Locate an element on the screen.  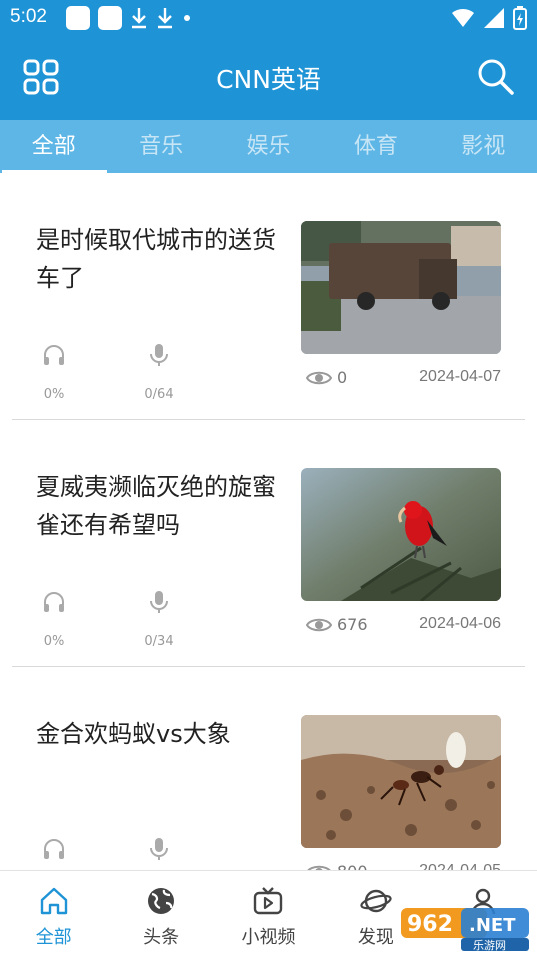
system-icons is located at coordinates (489, 18).